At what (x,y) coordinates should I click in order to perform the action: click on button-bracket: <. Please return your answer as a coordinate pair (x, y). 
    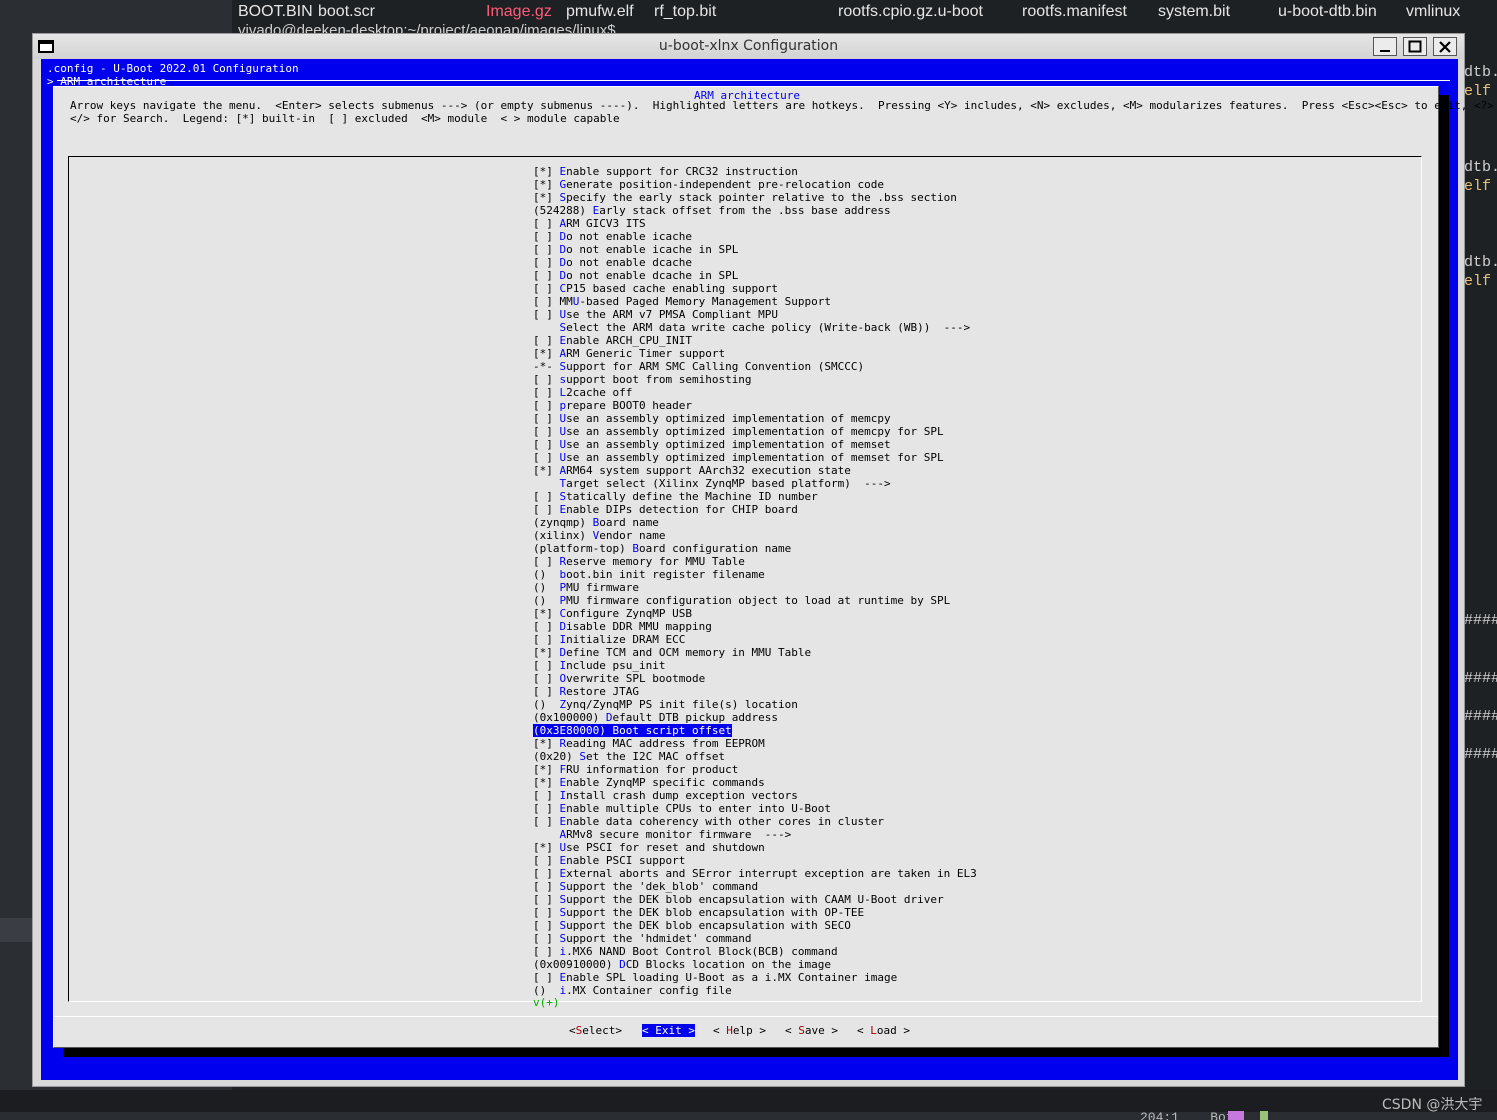
    Looking at the image, I should click on (720, 1030).